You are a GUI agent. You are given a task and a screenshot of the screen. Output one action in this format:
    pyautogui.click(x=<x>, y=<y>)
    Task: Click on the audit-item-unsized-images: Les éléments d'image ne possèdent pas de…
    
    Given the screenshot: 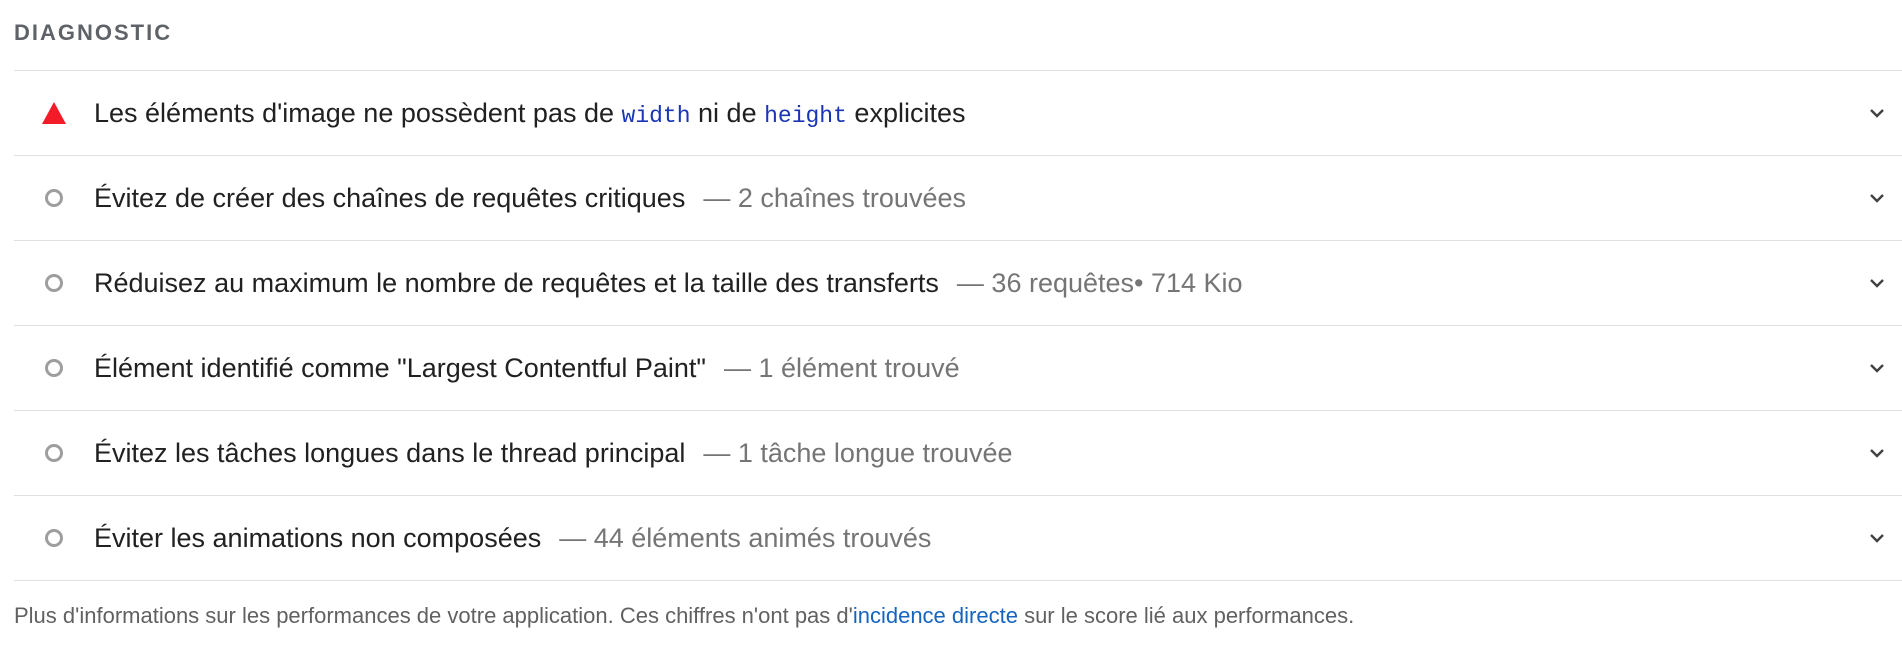 What is the action you would take?
    pyautogui.click(x=958, y=113)
    